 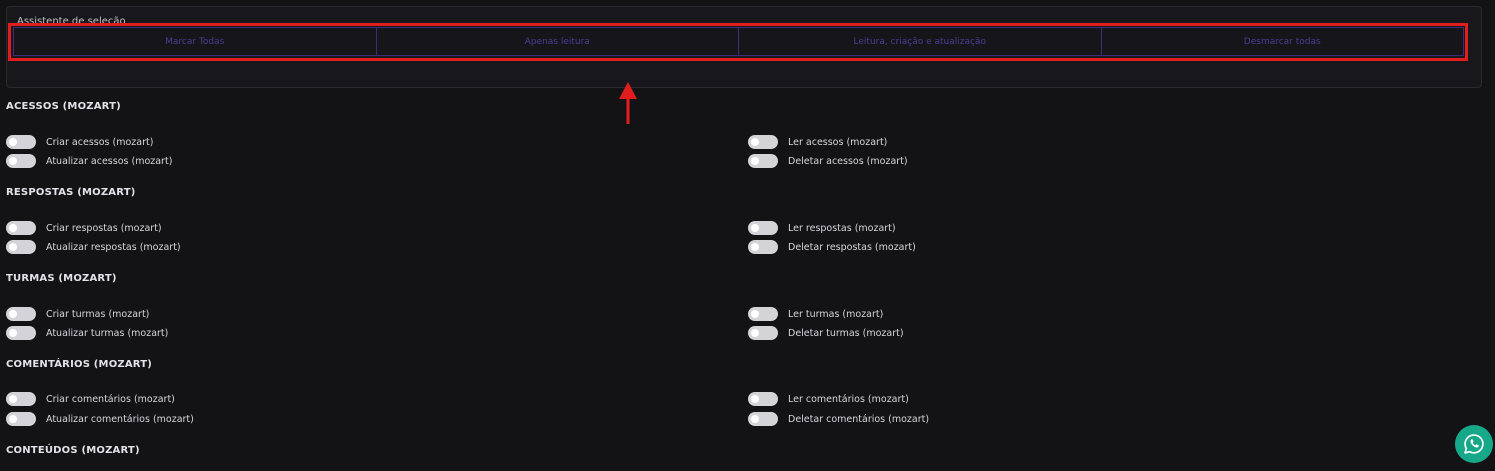 I want to click on permission-label: Criar turmas (mozart), so click(x=98, y=314).